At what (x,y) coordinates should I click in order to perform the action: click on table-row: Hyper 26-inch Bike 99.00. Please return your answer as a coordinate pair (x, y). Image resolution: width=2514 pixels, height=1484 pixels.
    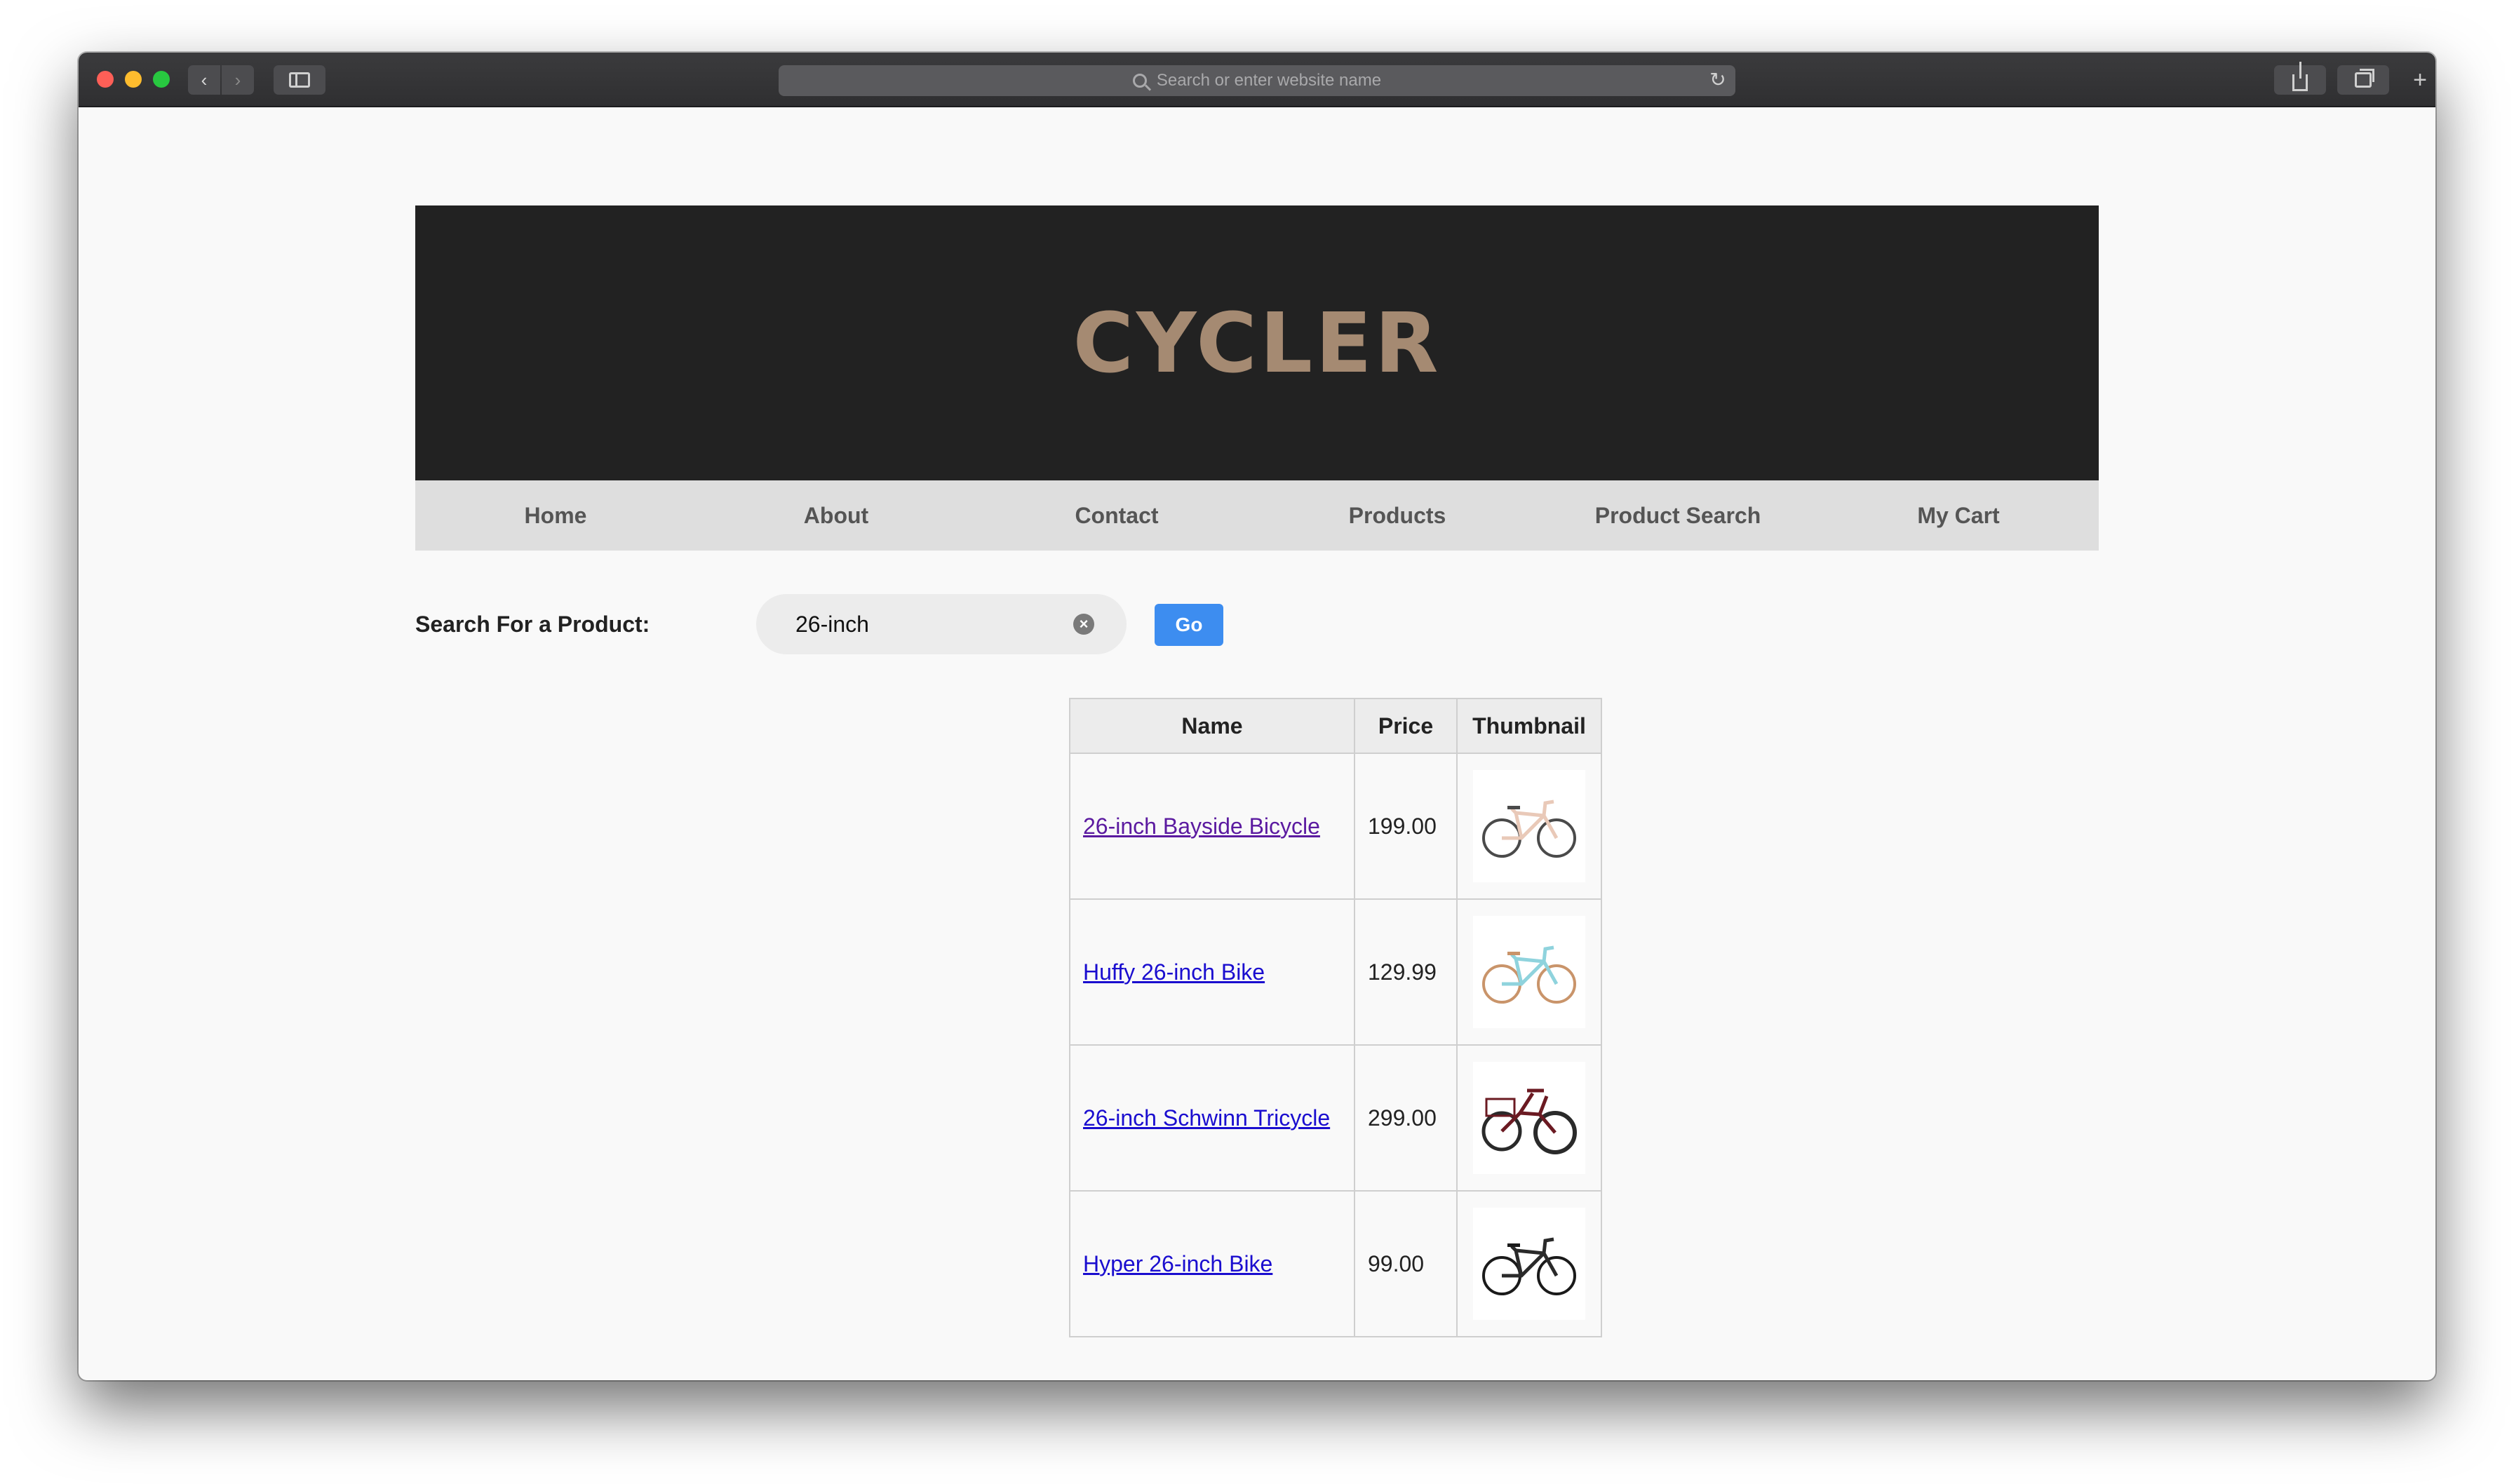
    Looking at the image, I should click on (1336, 1264).